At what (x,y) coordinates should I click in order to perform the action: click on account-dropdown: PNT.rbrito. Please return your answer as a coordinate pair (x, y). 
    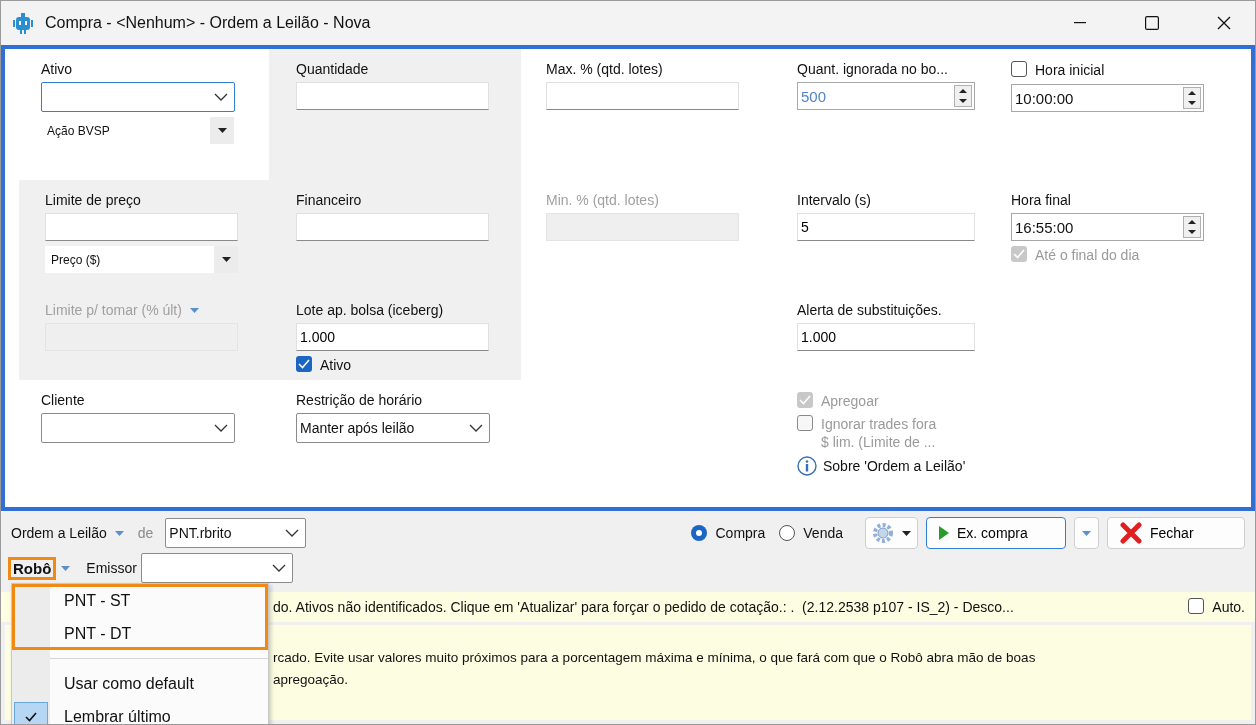
    Looking at the image, I should click on (236, 533).